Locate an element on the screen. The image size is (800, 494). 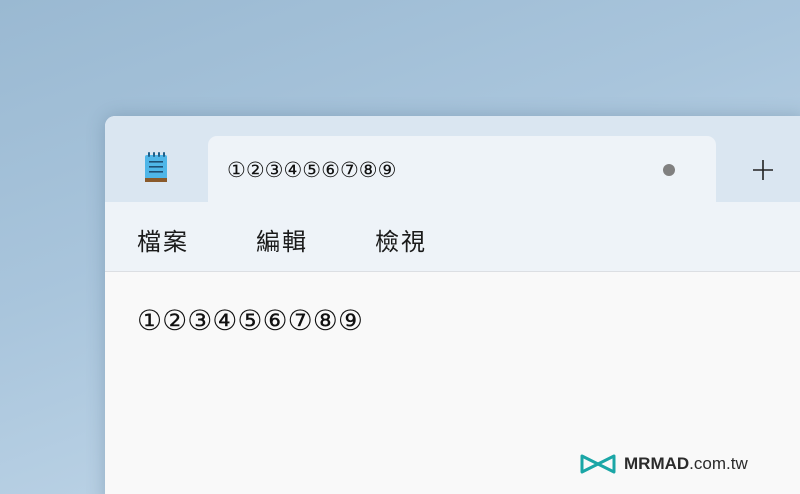
notepad-icon is located at coordinates (156, 167).